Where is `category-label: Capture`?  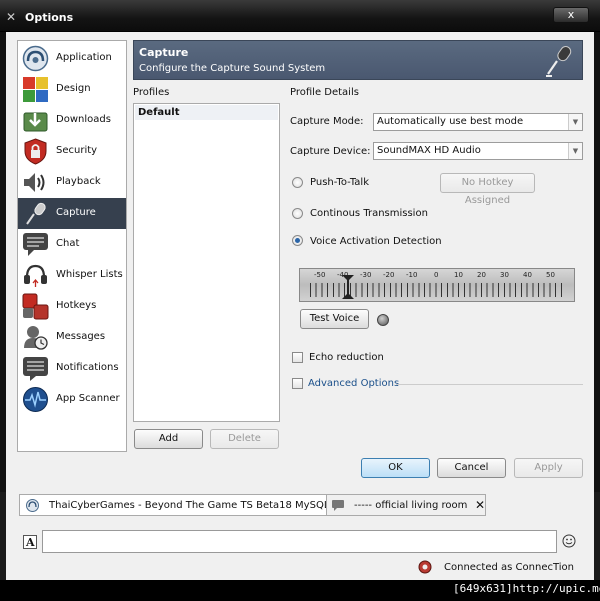 category-label: Capture is located at coordinates (76, 212).